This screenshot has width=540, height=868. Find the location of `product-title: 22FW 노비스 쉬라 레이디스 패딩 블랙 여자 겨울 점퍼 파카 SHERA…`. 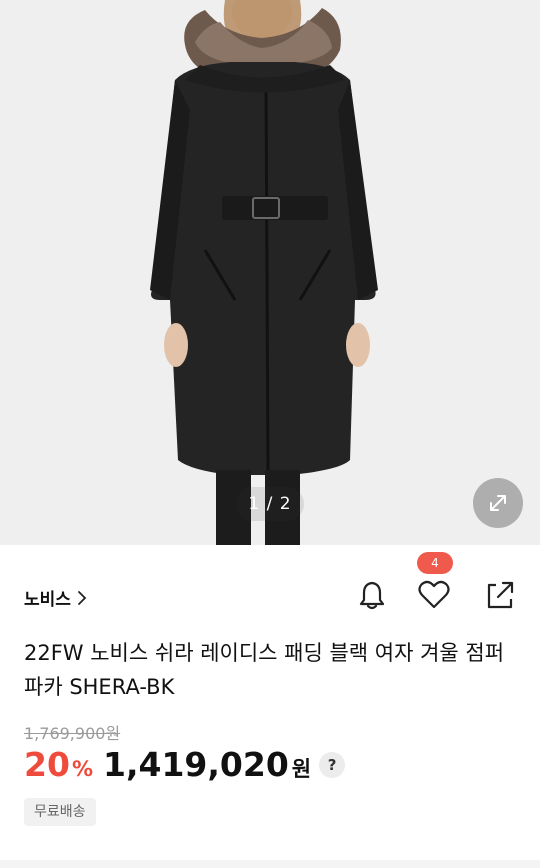

product-title: 22FW 노비스 쉬라 레이디스 패딩 블랙 여자 겨울 점퍼 파카 SHERA… is located at coordinates (264, 670).